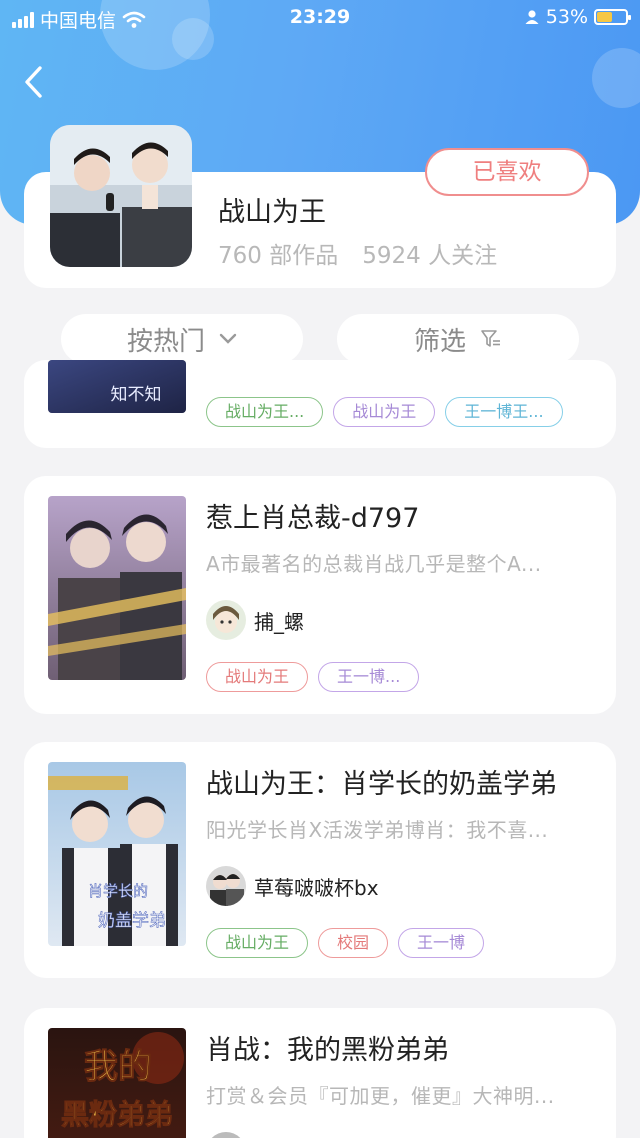  Describe the element at coordinates (228, 338) in the screenshot. I see `chevron-down-icon` at that location.